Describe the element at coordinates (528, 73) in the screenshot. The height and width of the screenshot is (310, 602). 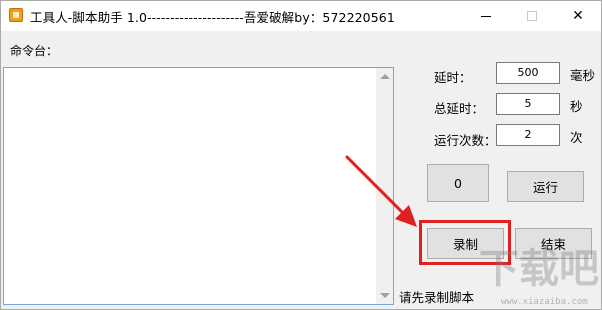
I see `delay-input: 500` at that location.